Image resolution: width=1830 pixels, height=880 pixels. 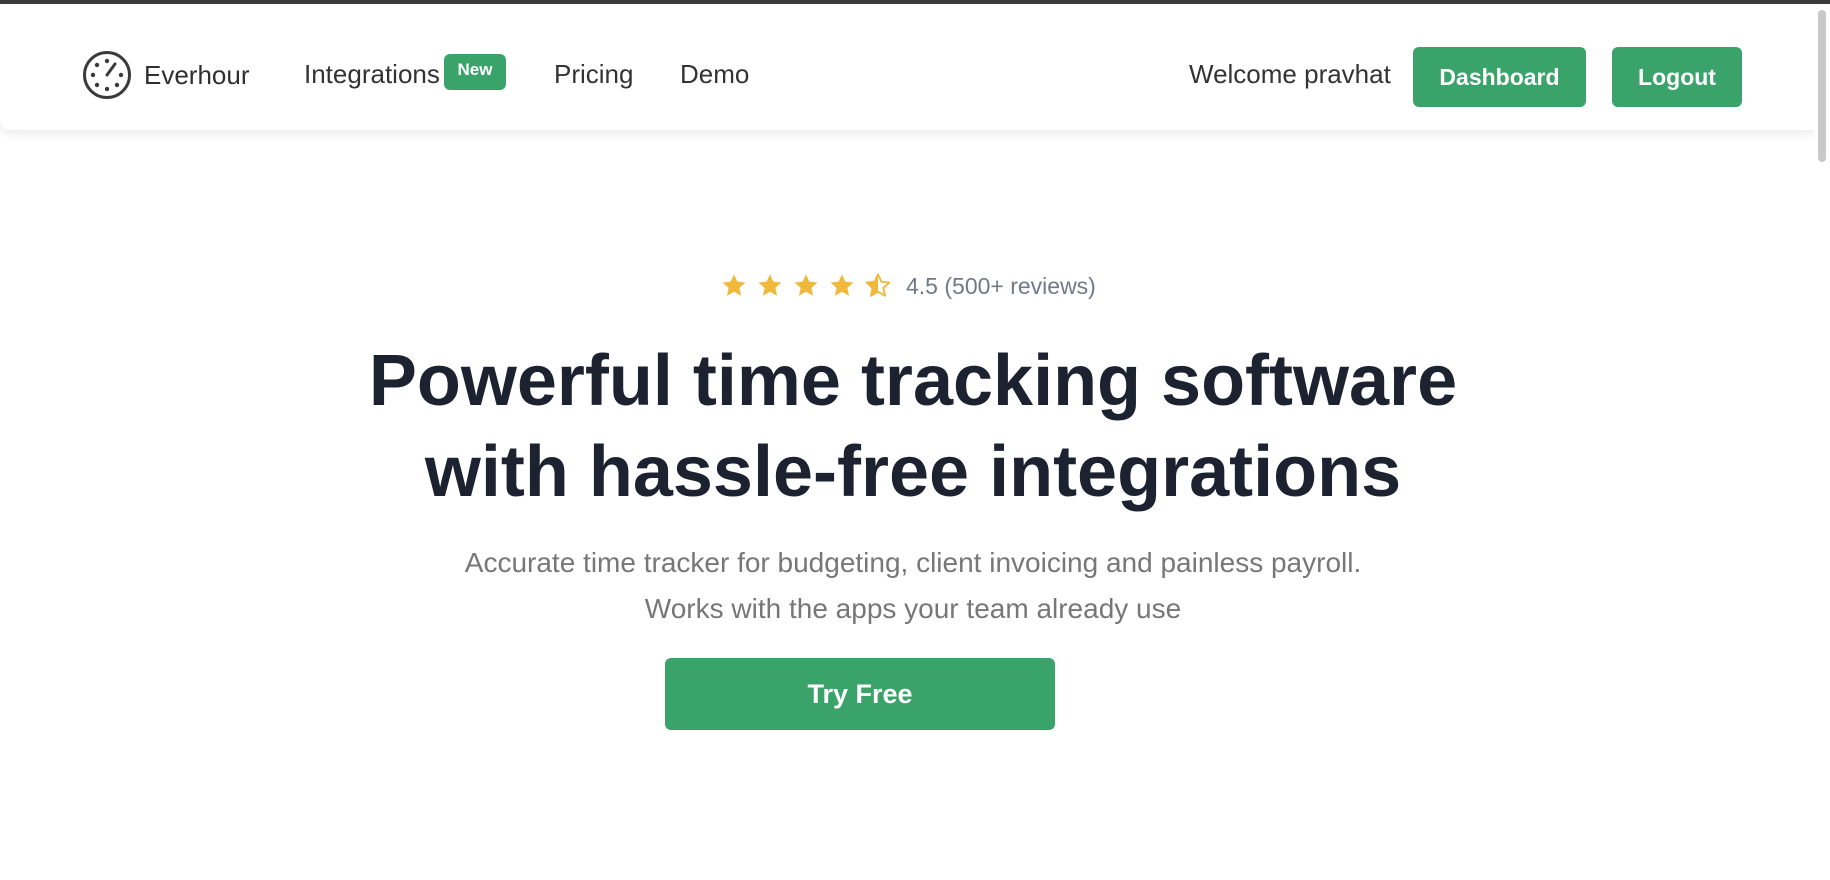 What do you see at coordinates (1001, 285) in the screenshot?
I see `rating-text: 4.5 (500+ reviews)` at bounding box center [1001, 285].